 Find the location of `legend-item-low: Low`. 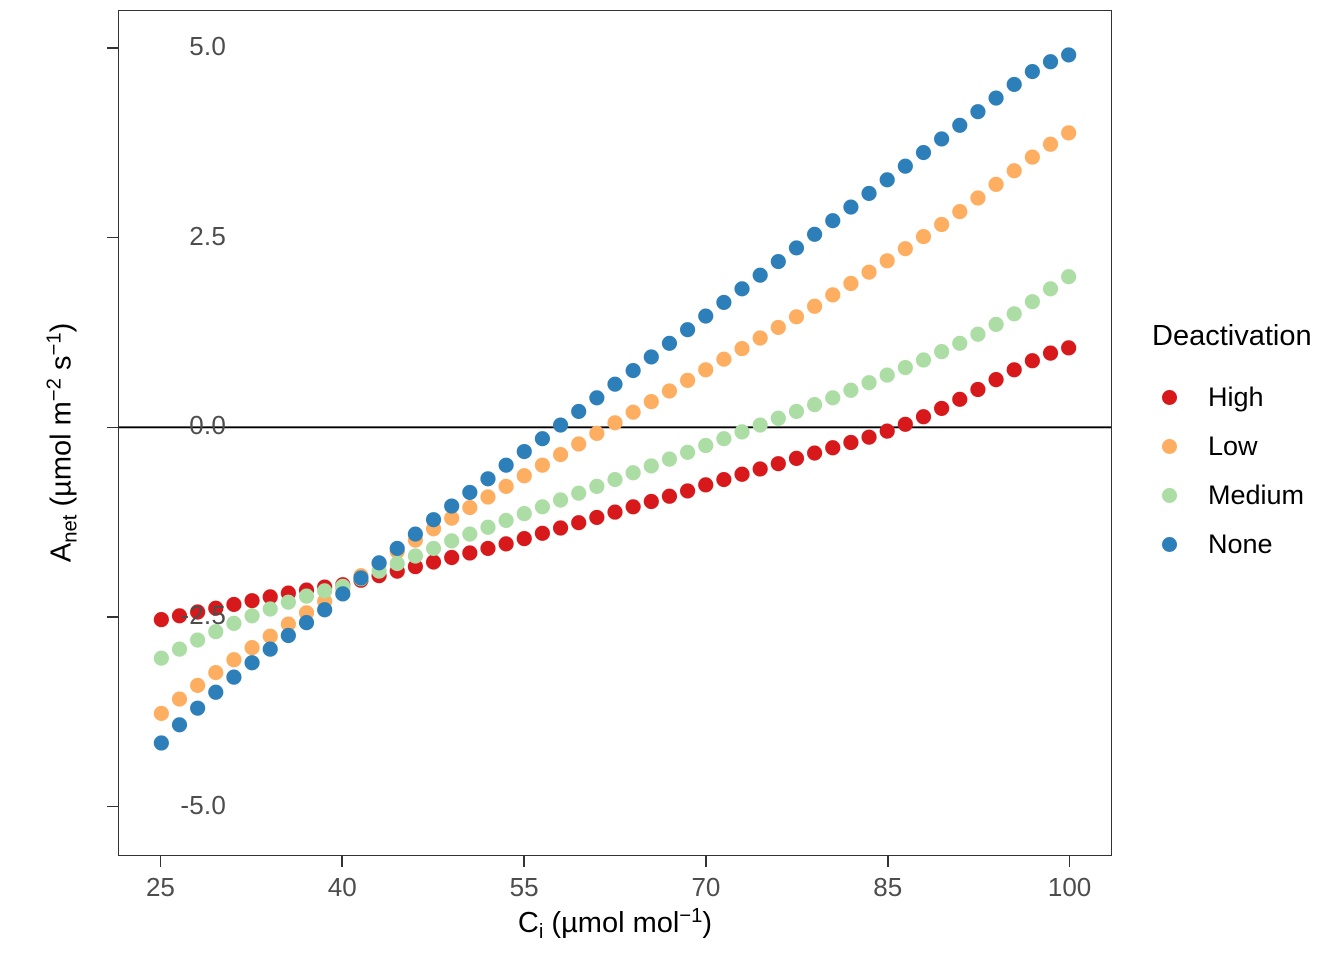

legend-item-low: Low is located at coordinates (1247, 446).